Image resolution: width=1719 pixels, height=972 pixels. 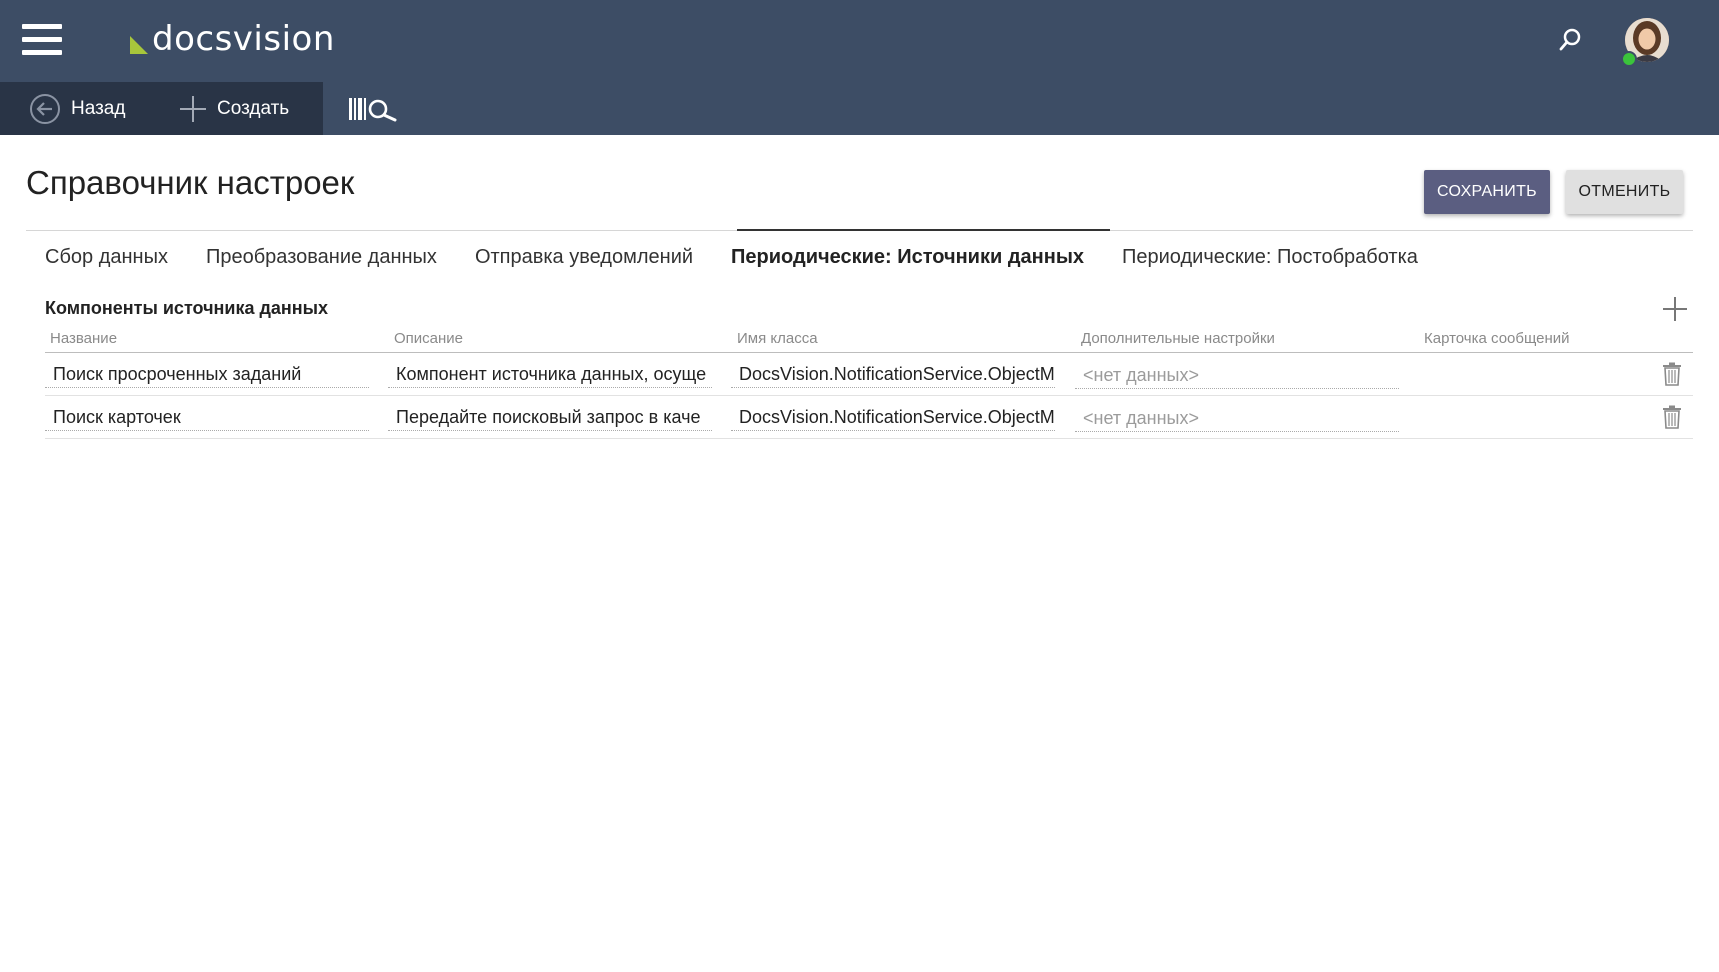 What do you see at coordinates (253, 108) in the screenshot?
I see `create-label: Создать` at bounding box center [253, 108].